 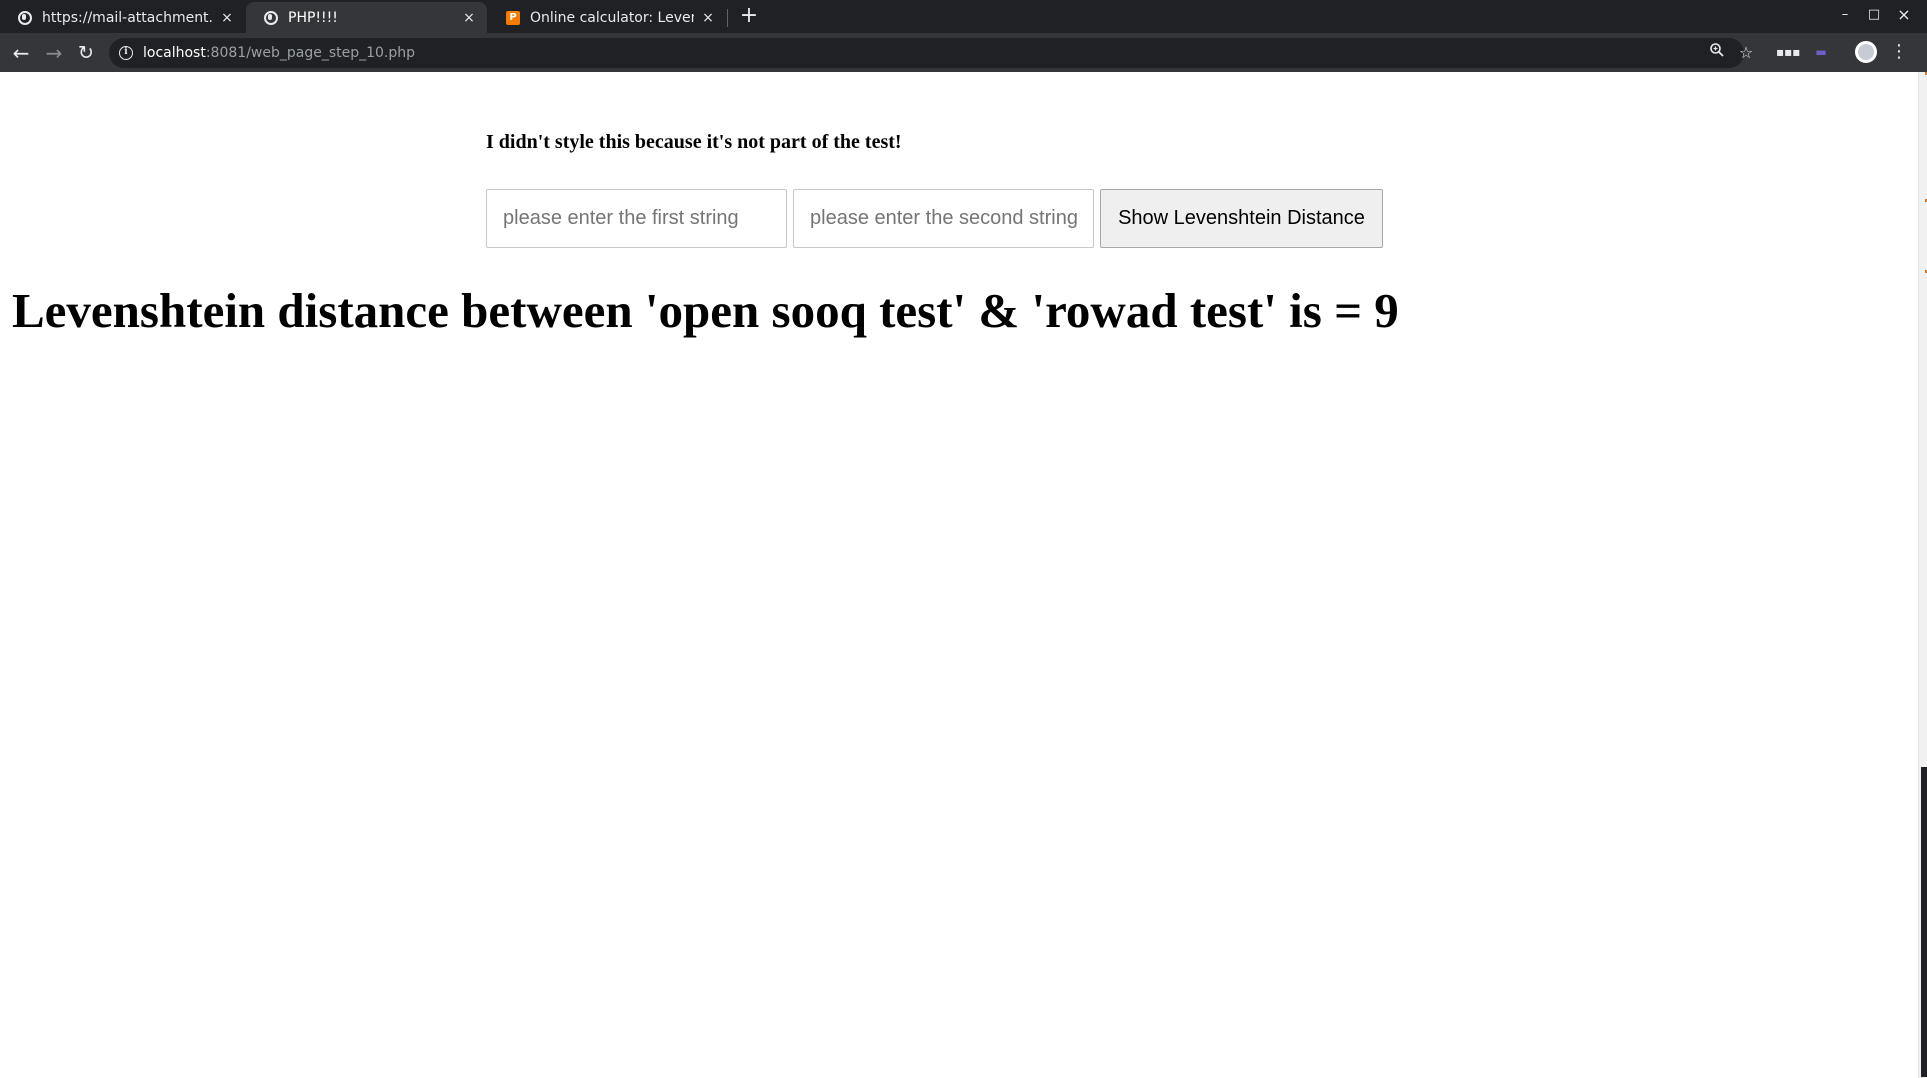 What do you see at coordinates (612, 17) in the screenshot?
I see `tab-title: Online calculator: Levensh` at bounding box center [612, 17].